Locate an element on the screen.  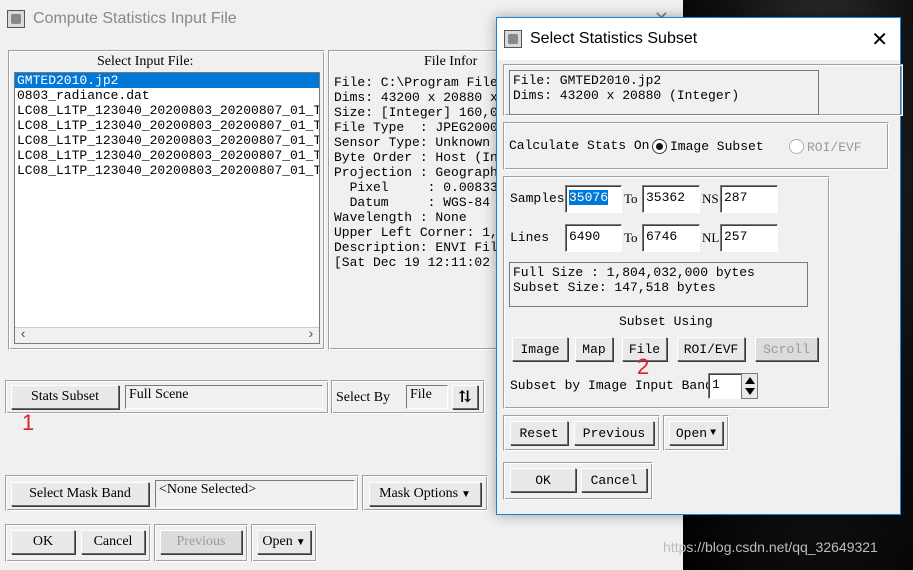
reset-button: Reset is located at coordinates (539, 433).